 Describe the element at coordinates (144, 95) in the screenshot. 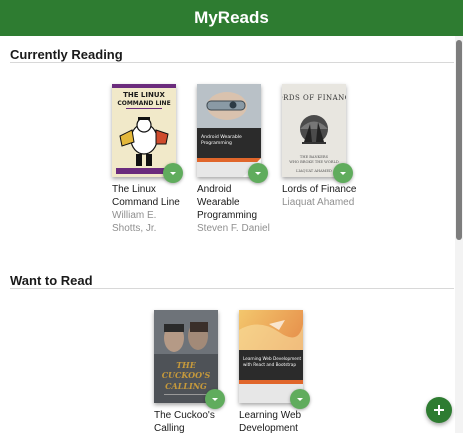

I see `svg-text: THE LINUX` at that location.